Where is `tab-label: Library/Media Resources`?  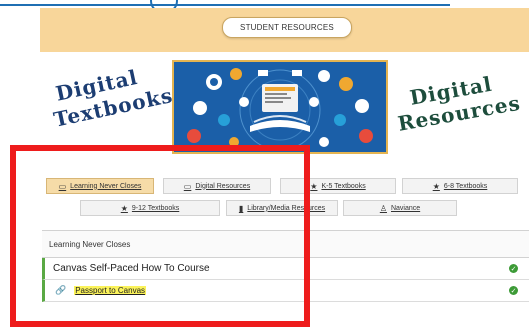 tab-label: Library/Media Resources is located at coordinates (286, 208).